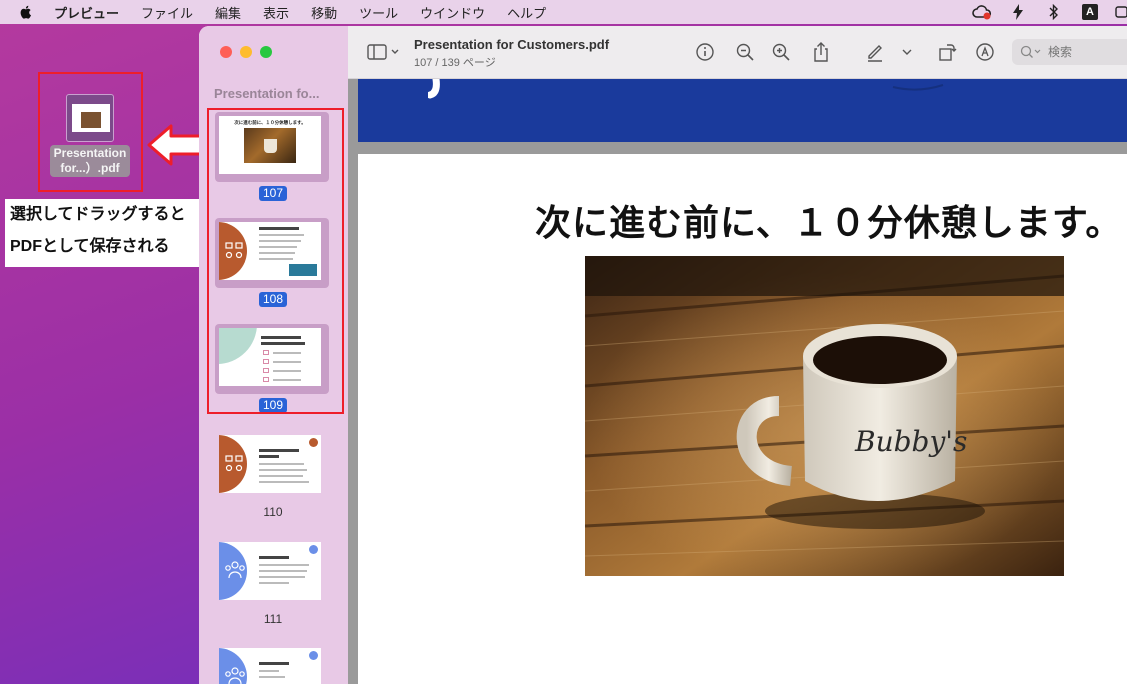 This screenshot has width=1127, height=684. Describe the element at coordinates (829, 223) in the screenshot. I see `page-heading: 次に進む前に、１０分休憩します。` at that location.